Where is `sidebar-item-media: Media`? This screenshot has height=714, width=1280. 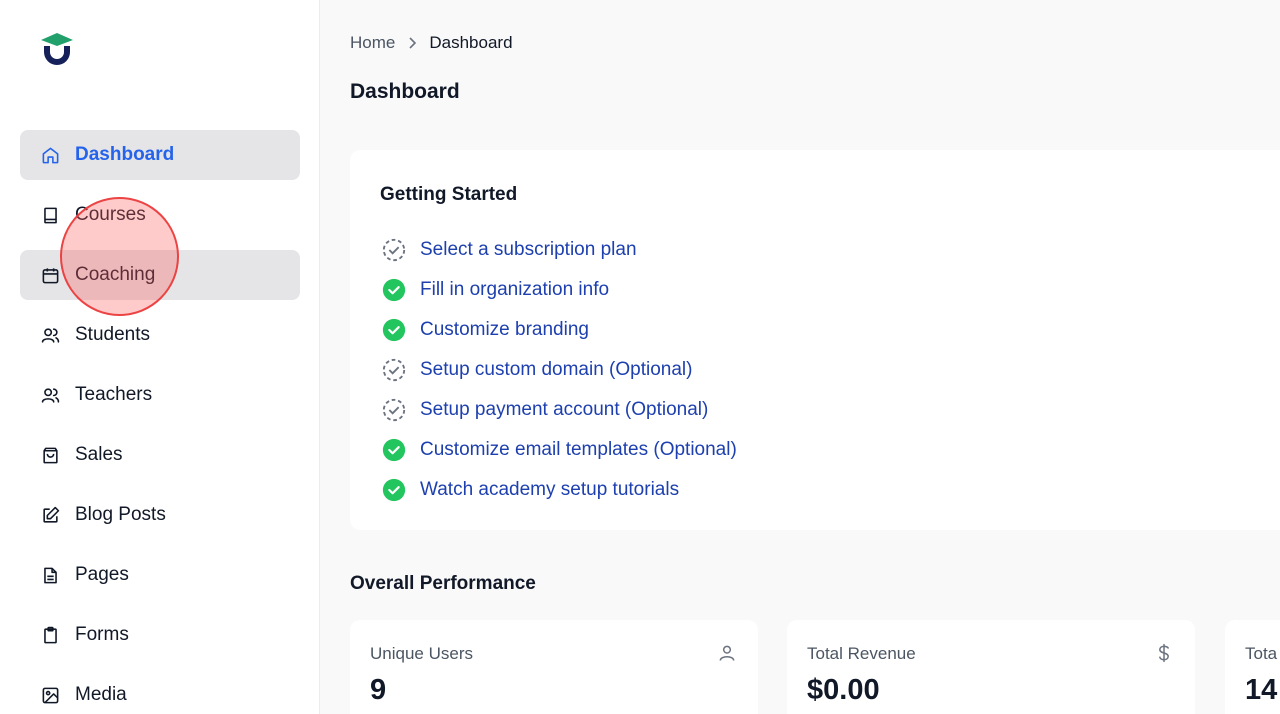
sidebar-item-media: Media is located at coordinates (160, 692).